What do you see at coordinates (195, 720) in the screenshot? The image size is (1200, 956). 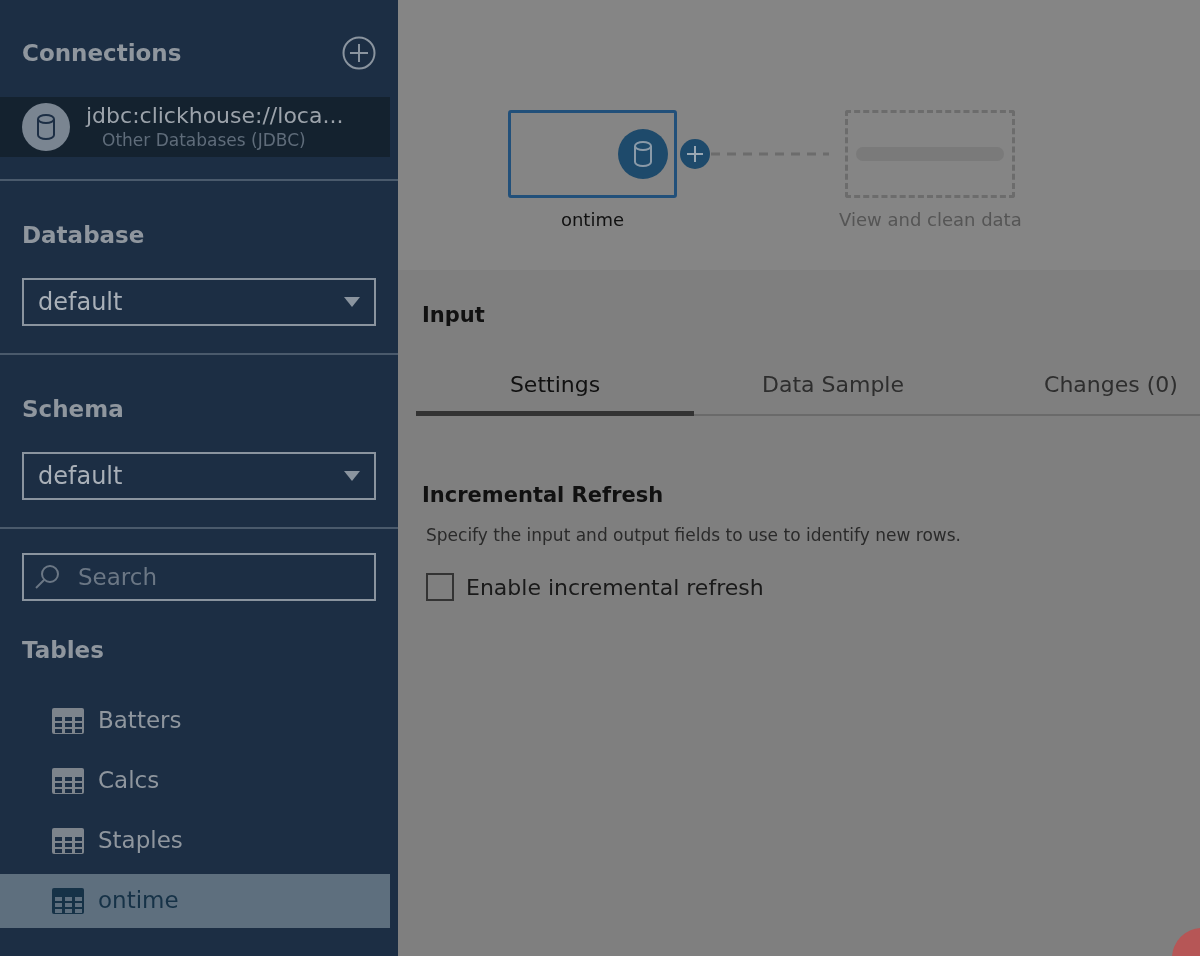 I see `table-item: Batters` at bounding box center [195, 720].